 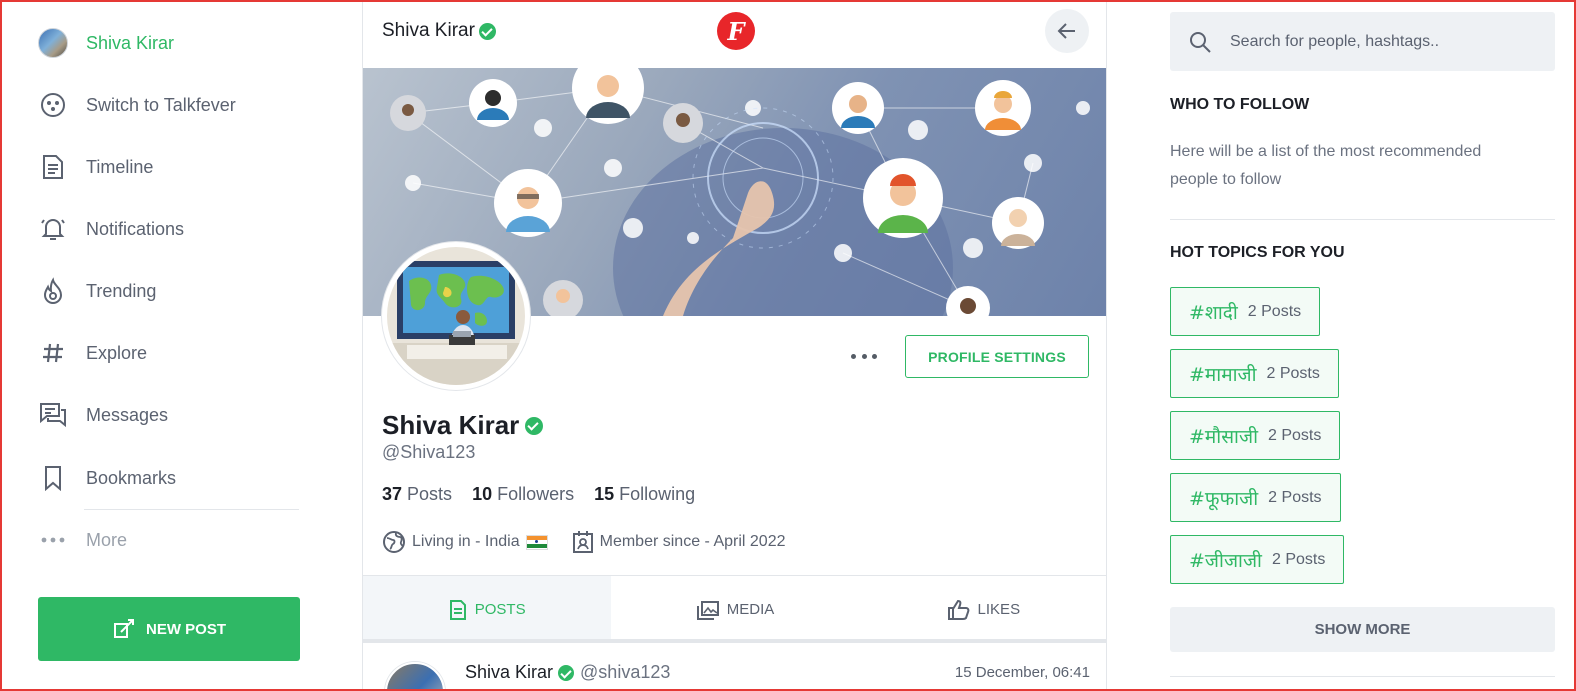 I want to click on post-author: Shiva Kirar @shiva123, so click(x=567, y=672).